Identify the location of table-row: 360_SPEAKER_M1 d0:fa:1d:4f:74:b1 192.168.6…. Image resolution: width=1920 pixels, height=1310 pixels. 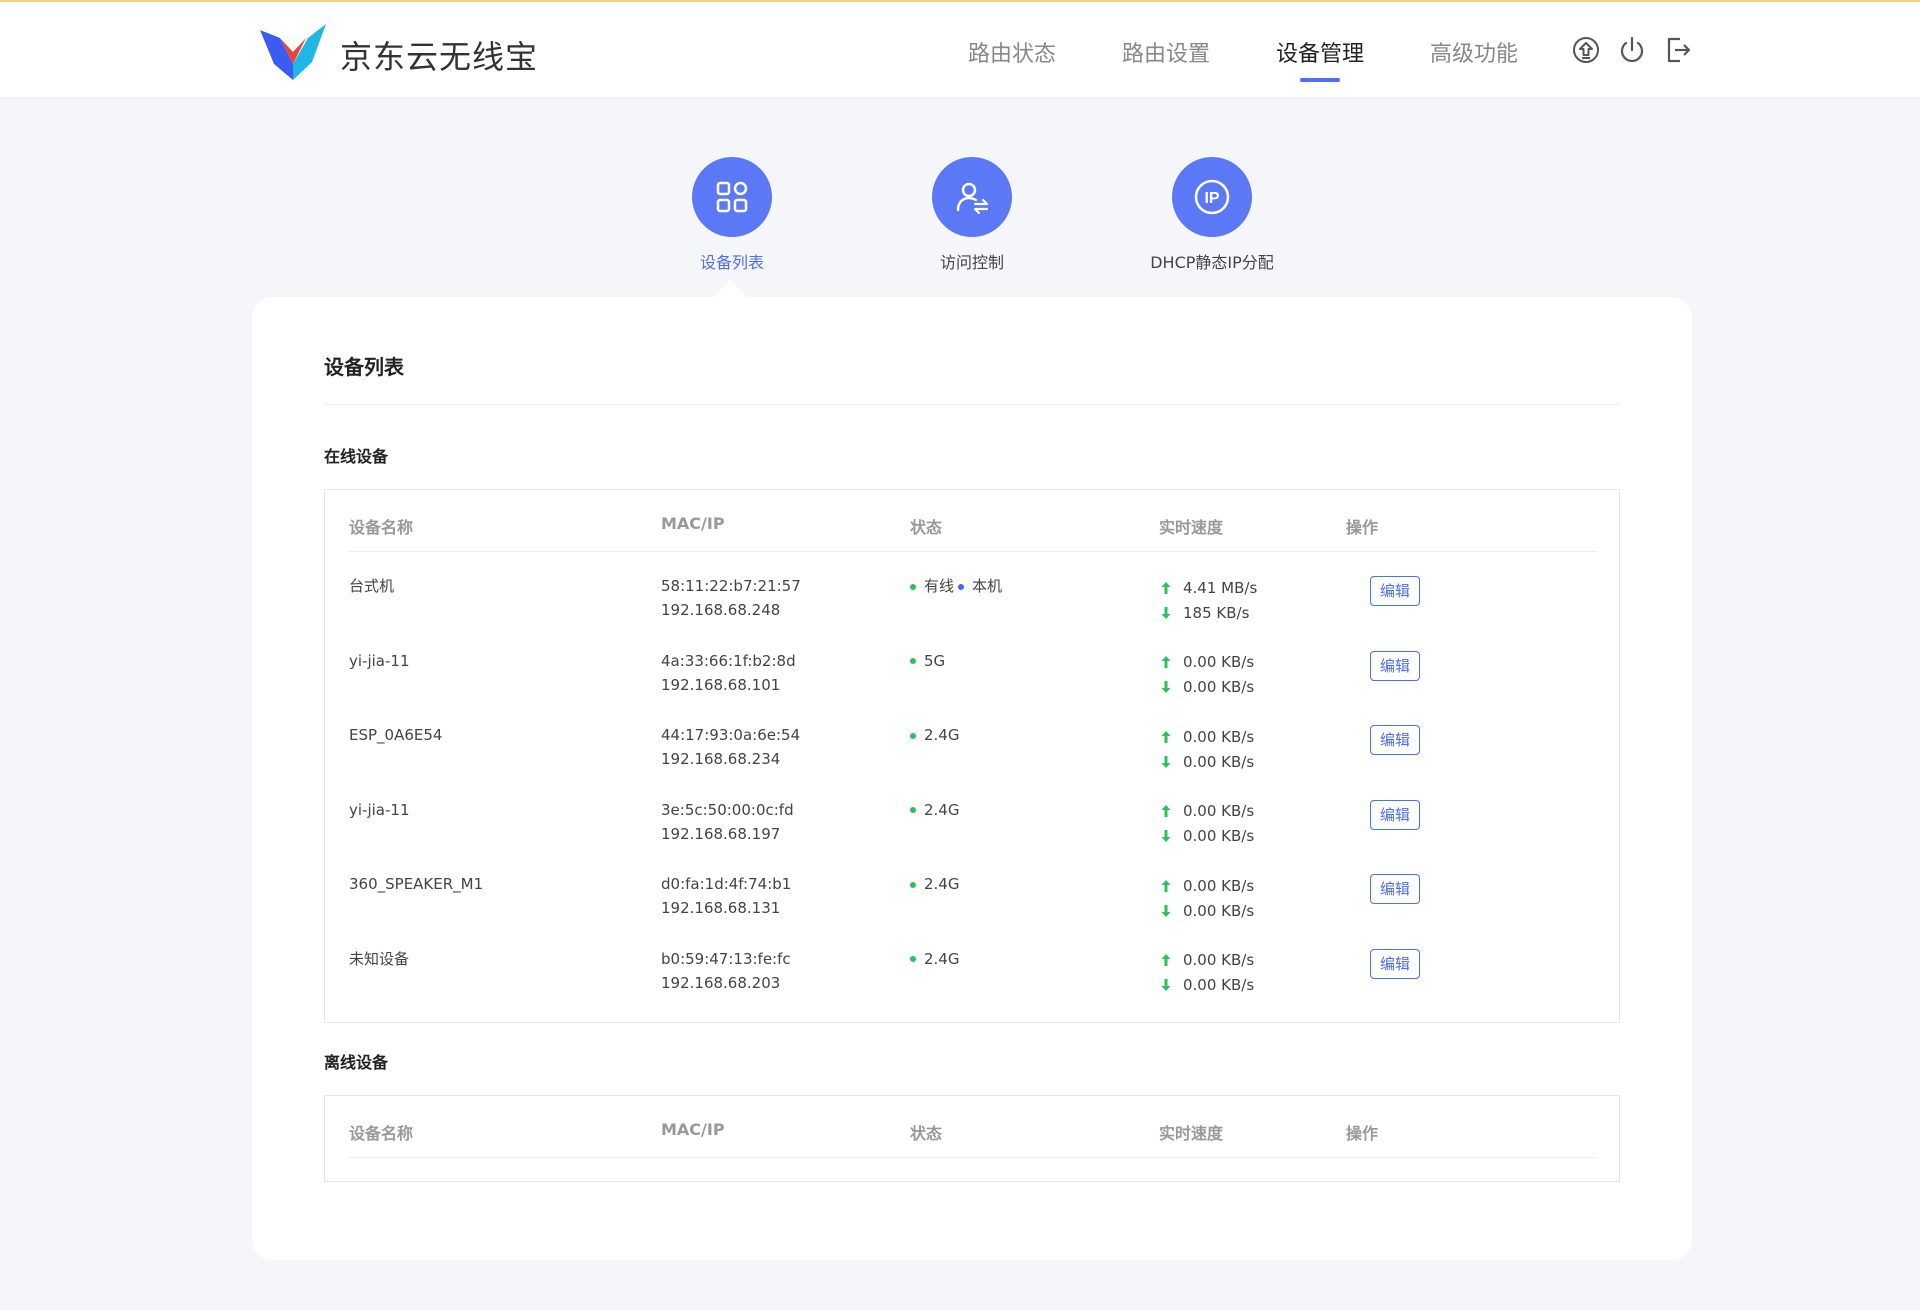
(973, 909).